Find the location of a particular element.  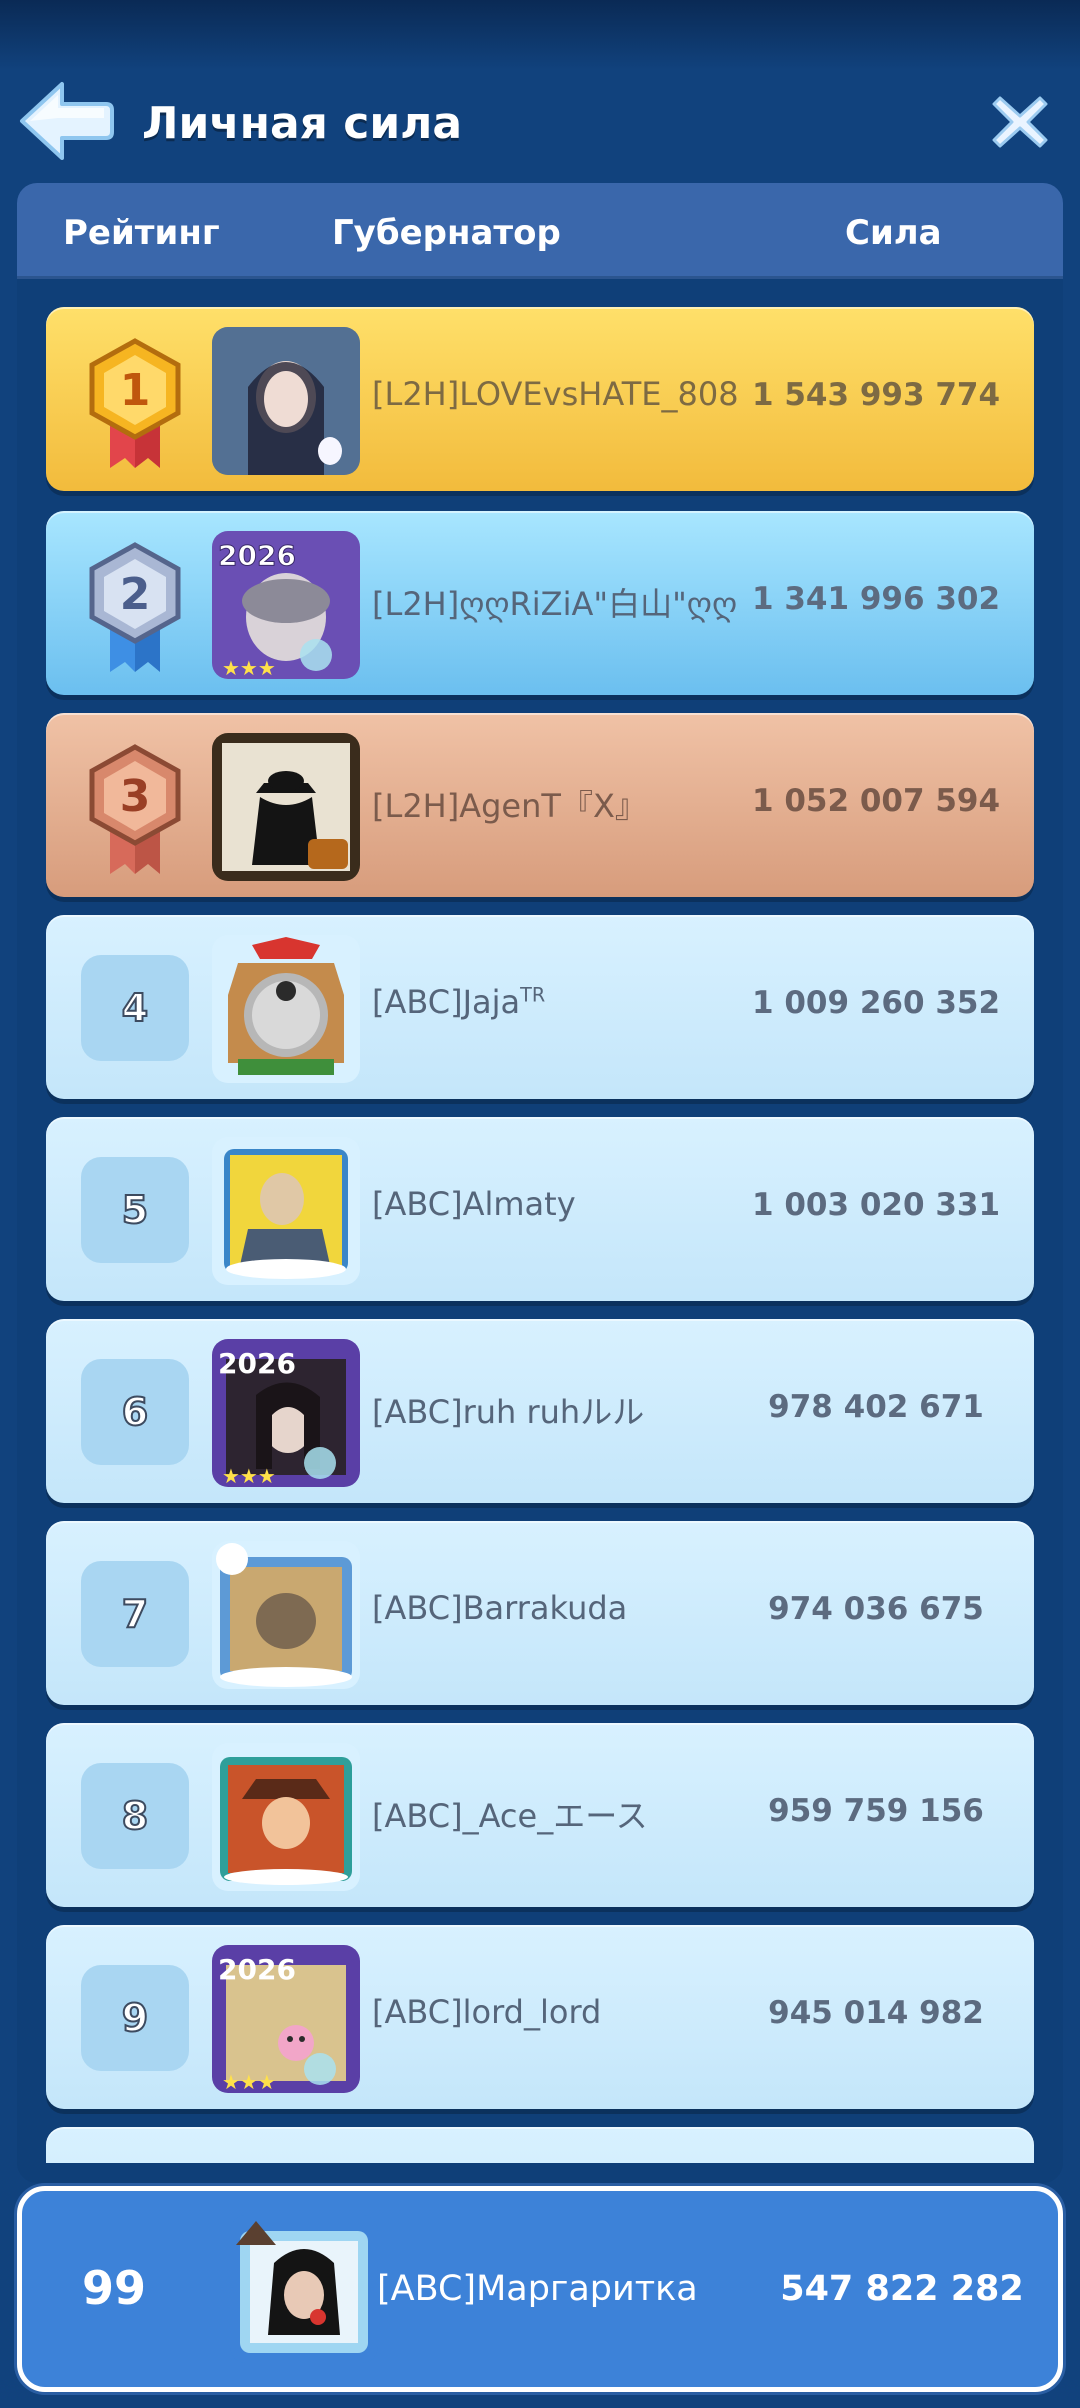

rank-badge: 4 is located at coordinates (135, 1008).